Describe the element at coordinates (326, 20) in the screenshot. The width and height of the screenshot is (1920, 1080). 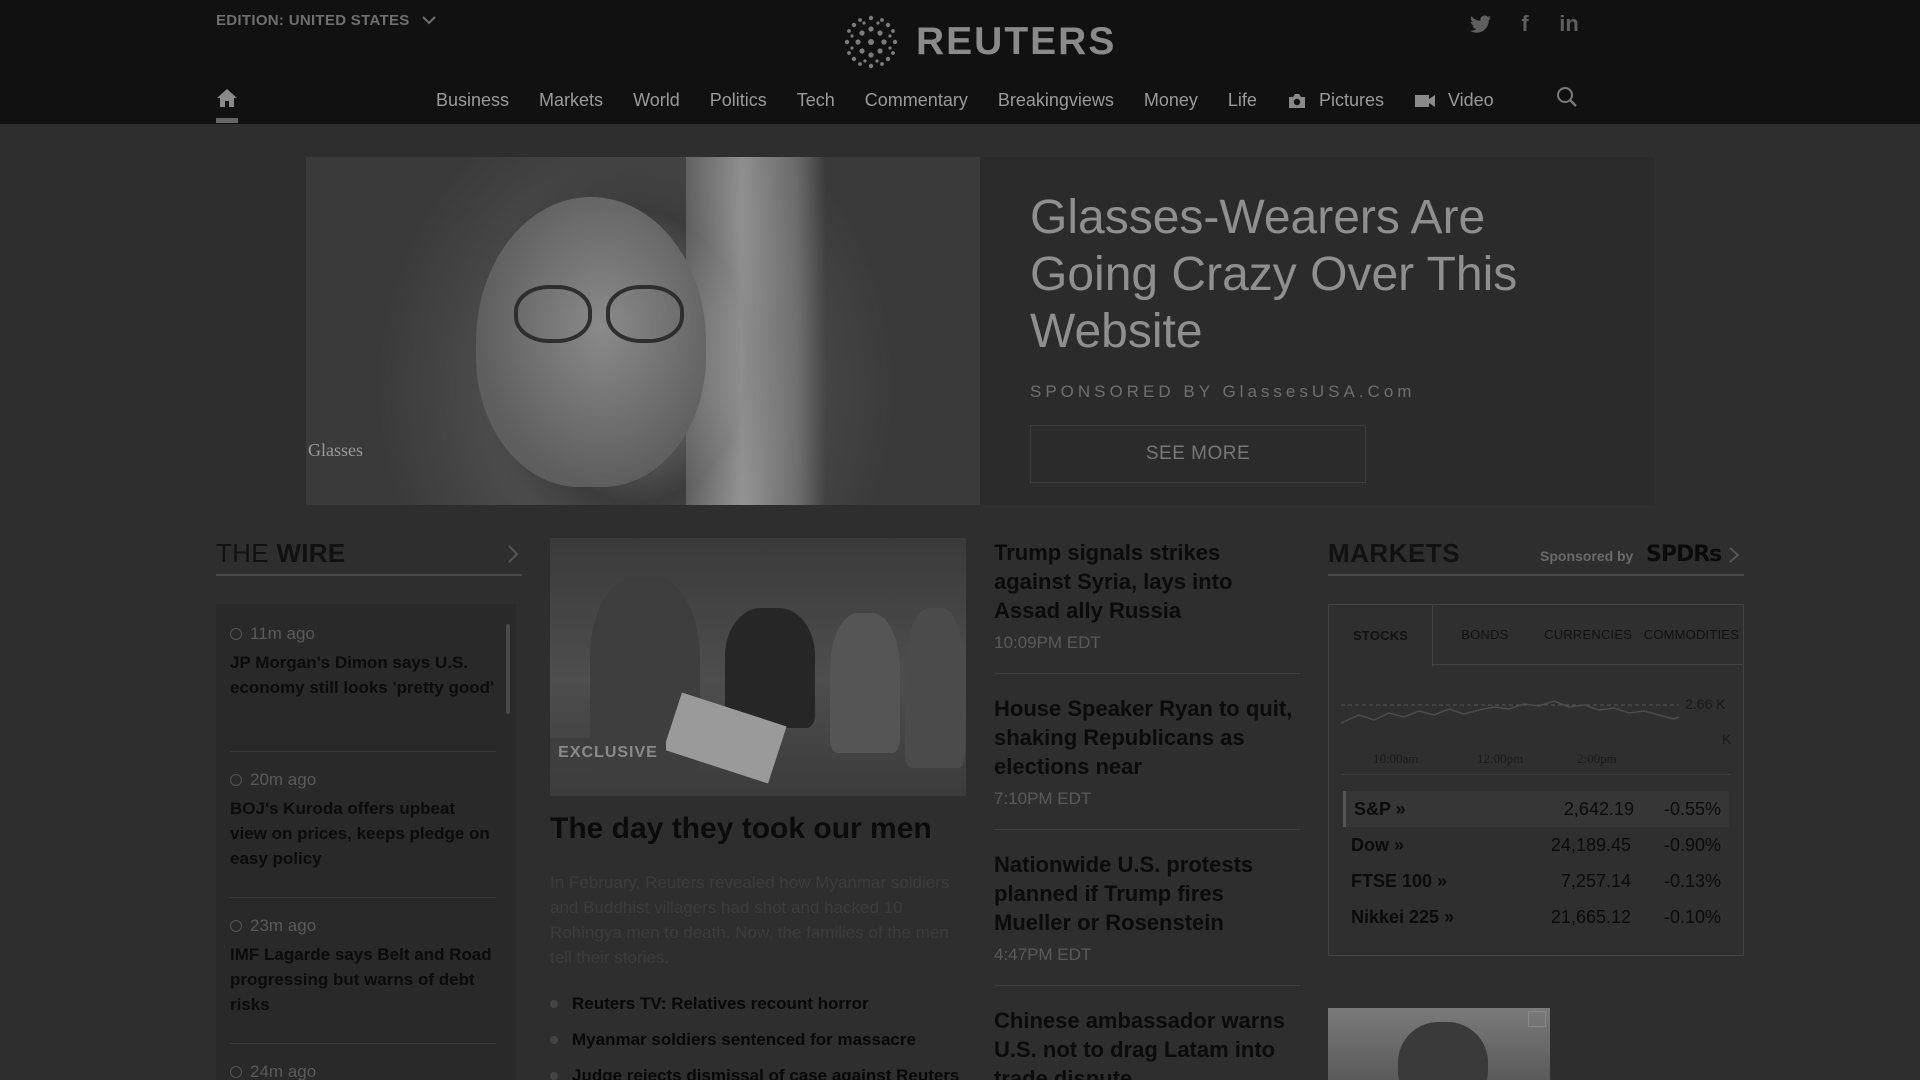
I see `edition-selector: EDITION: UNITED STATES` at that location.